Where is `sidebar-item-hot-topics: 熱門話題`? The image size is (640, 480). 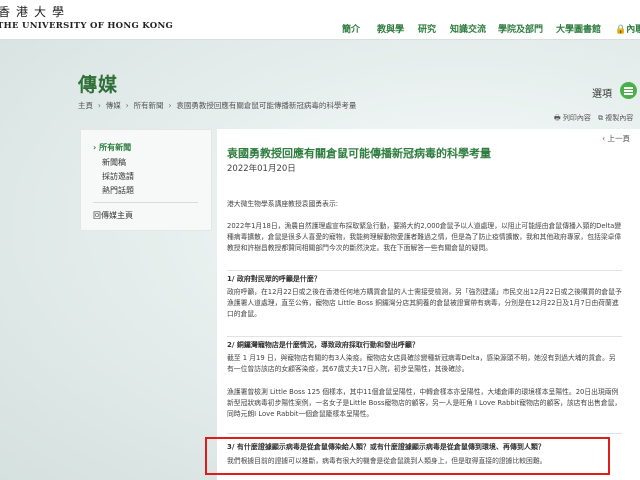
sidebar-item-hot-topics: 熱門話題 is located at coordinates (118, 190).